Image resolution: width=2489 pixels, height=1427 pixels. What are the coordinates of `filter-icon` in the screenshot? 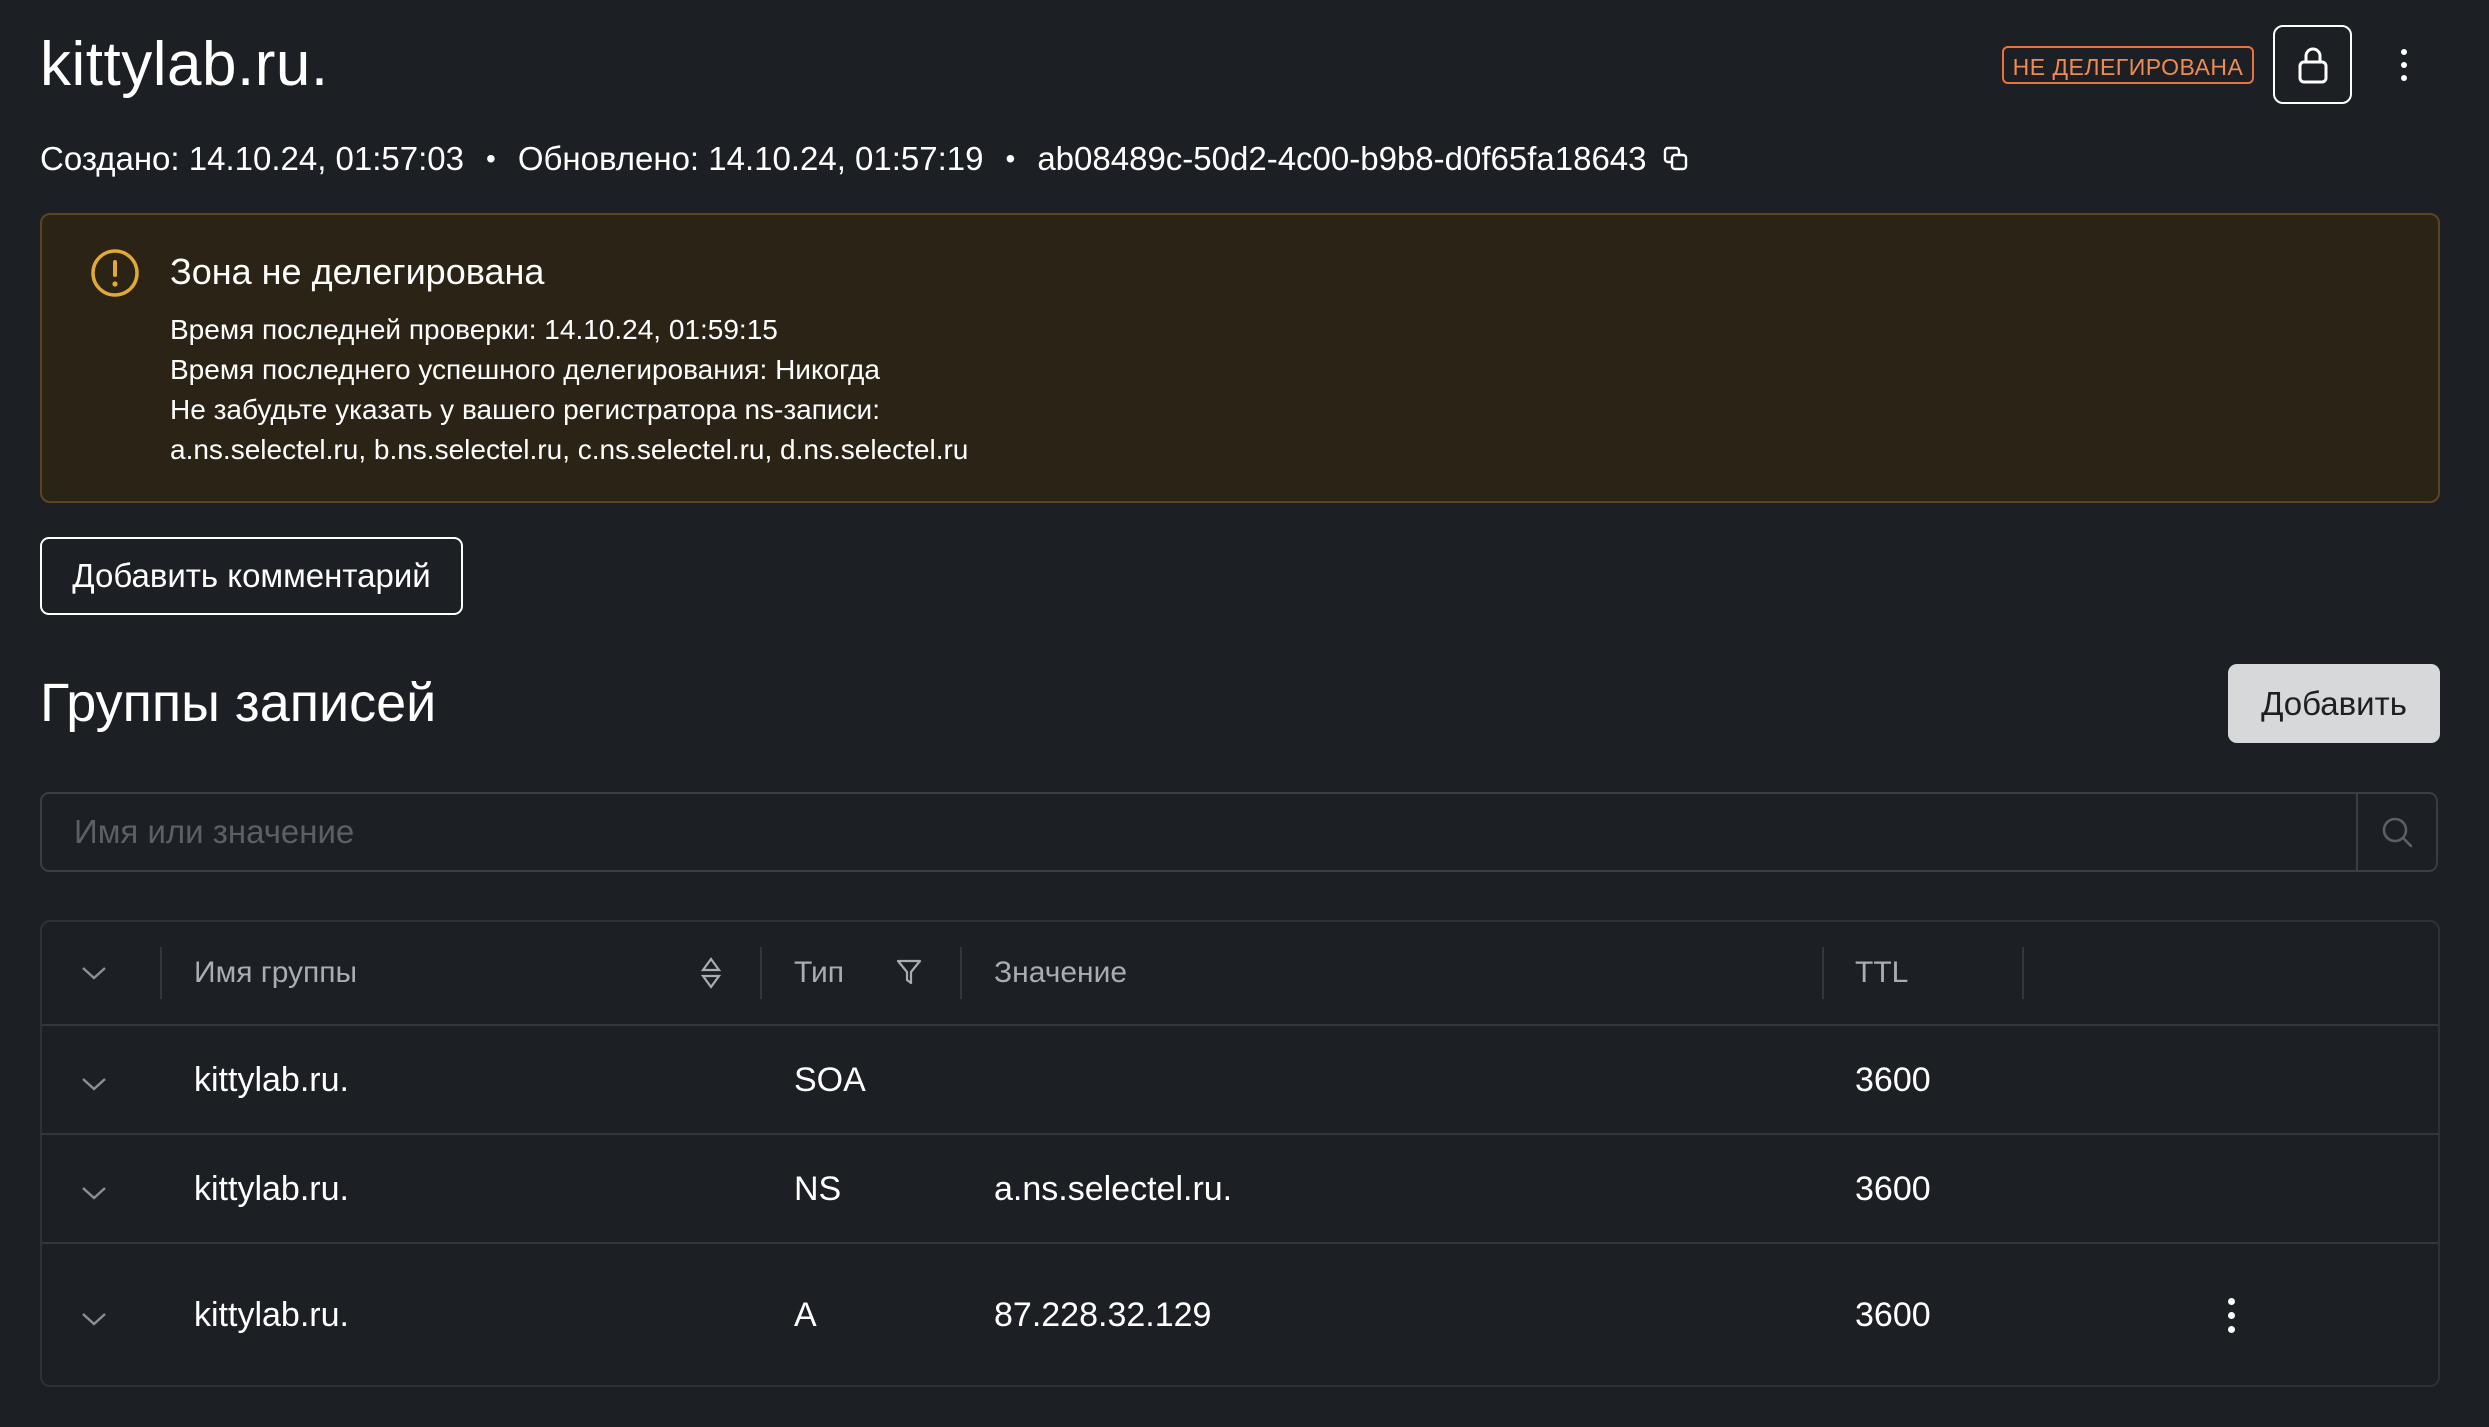 It's located at (909, 972).